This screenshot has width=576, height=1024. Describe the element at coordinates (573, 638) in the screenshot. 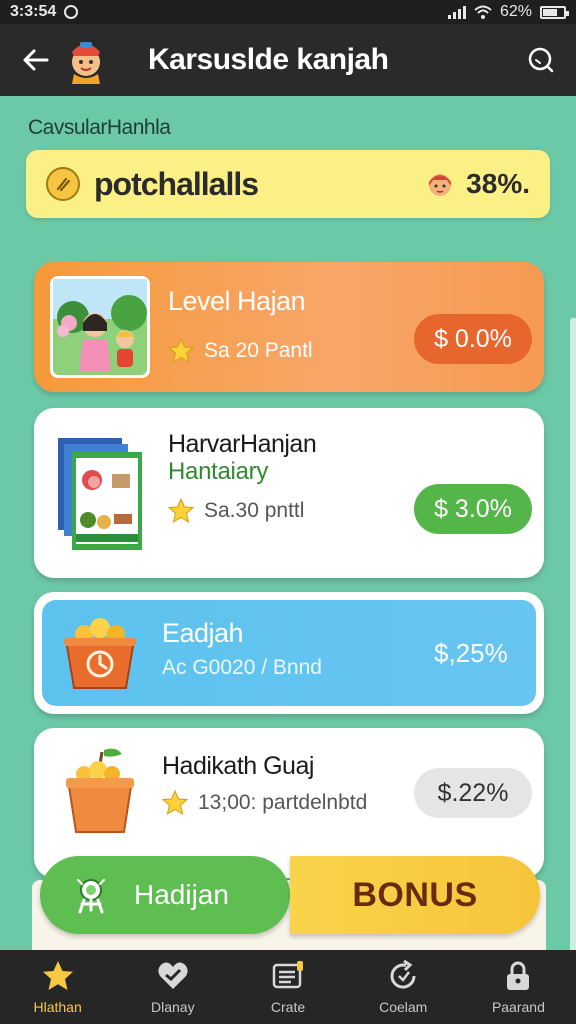

I see `edge-panel` at that location.